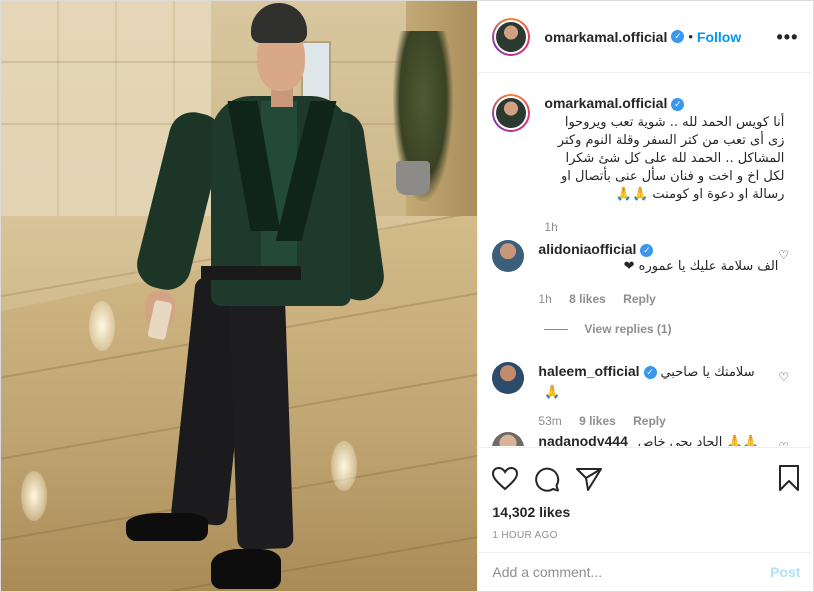 The image size is (814, 592). Describe the element at coordinates (605, 37) in the screenshot. I see `author-username: omarkamal.official` at that location.